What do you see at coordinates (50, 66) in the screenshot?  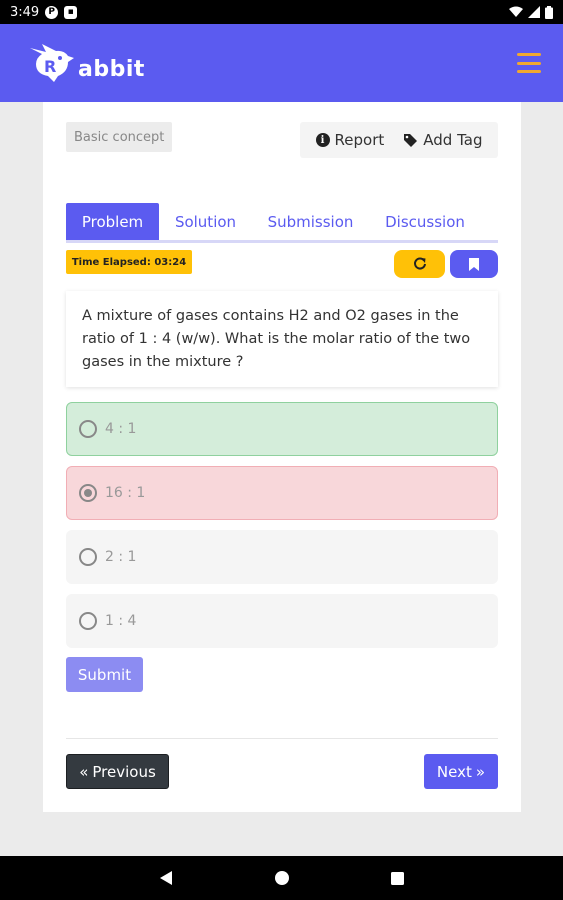 I see `svg-text: R` at bounding box center [50, 66].